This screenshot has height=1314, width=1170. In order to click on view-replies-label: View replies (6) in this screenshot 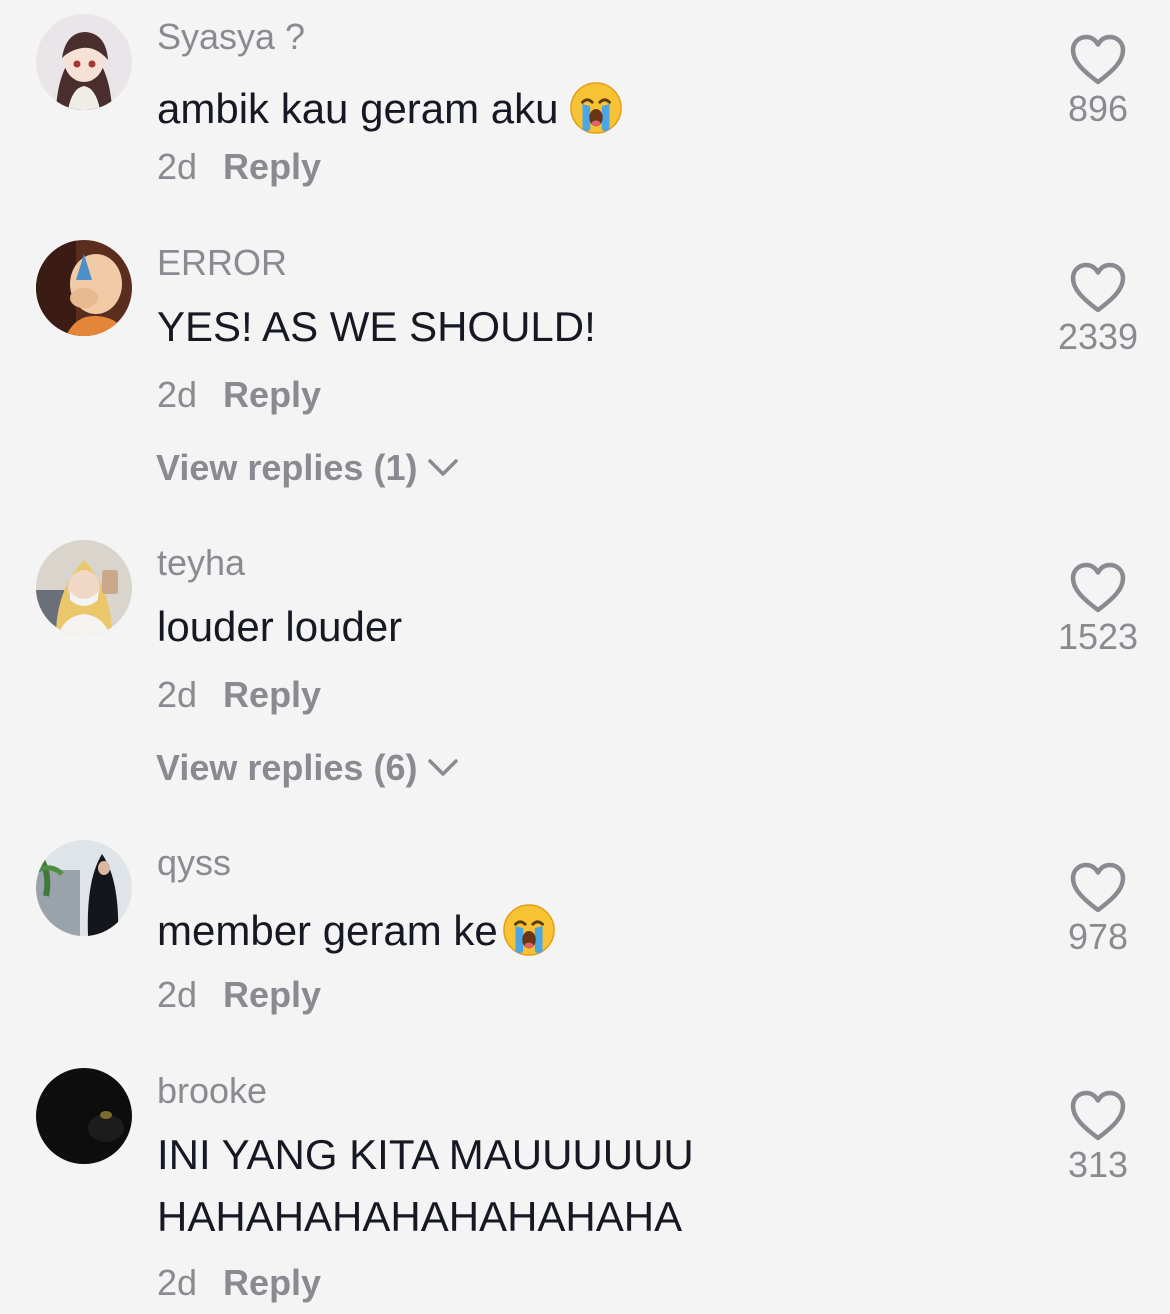, I will do `click(287, 767)`.